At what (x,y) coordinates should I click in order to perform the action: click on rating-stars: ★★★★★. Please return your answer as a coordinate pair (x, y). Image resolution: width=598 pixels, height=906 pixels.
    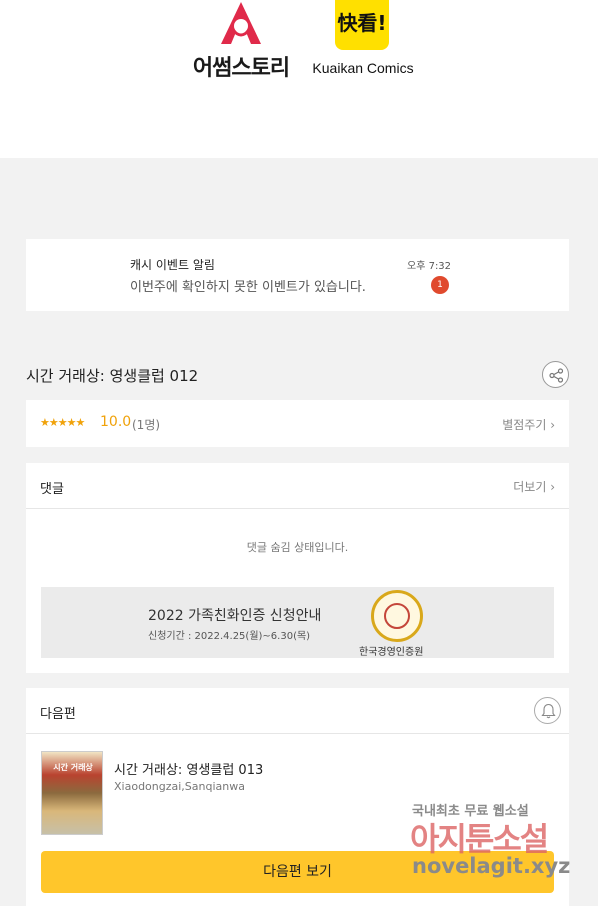
    Looking at the image, I should click on (62, 422).